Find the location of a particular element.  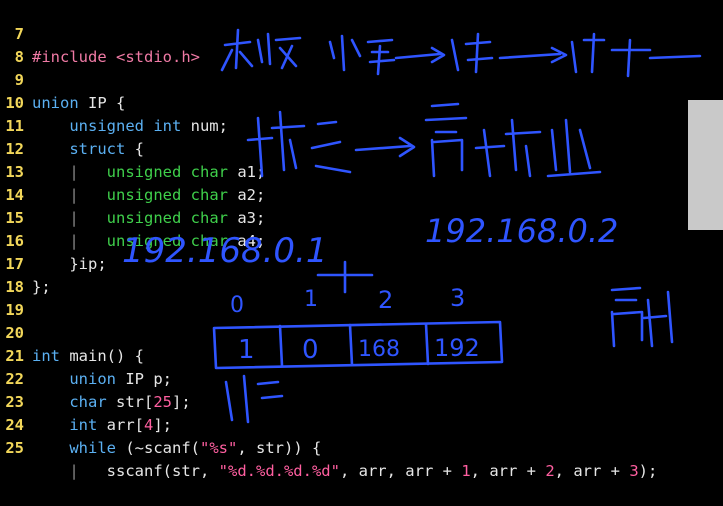

memory-cell-value: 1 is located at coordinates (246, 350).